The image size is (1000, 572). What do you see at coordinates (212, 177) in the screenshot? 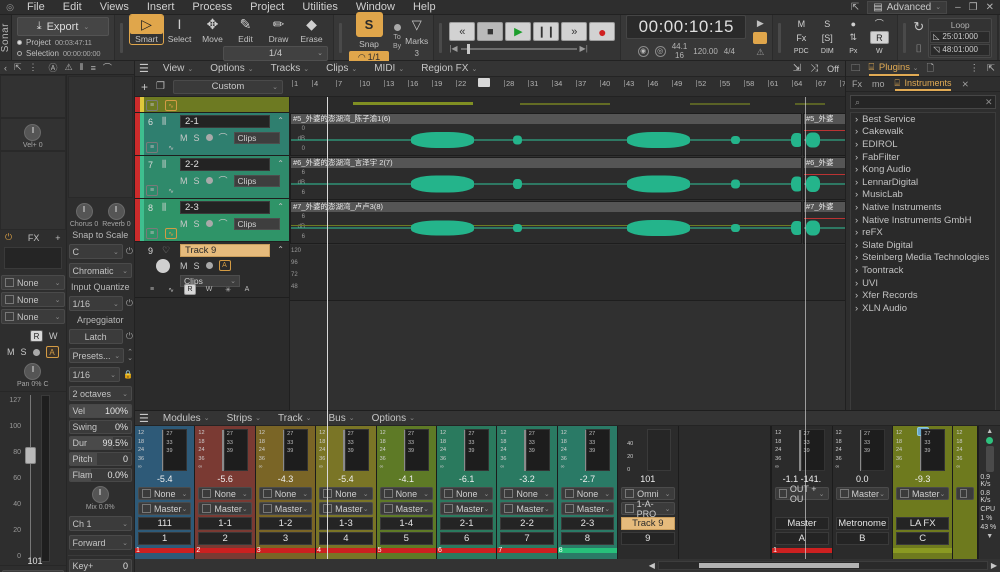
I see `track-row-7: 7 ⫼ 2-2 ⌃ M S ⌒ Clips ≡ ∿` at bounding box center [212, 177].